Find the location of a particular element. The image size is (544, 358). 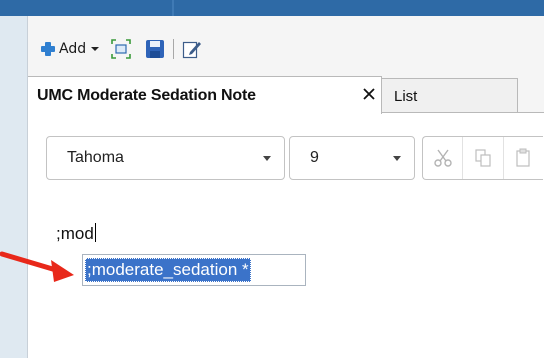

font-size-select: 9 is located at coordinates (352, 158).